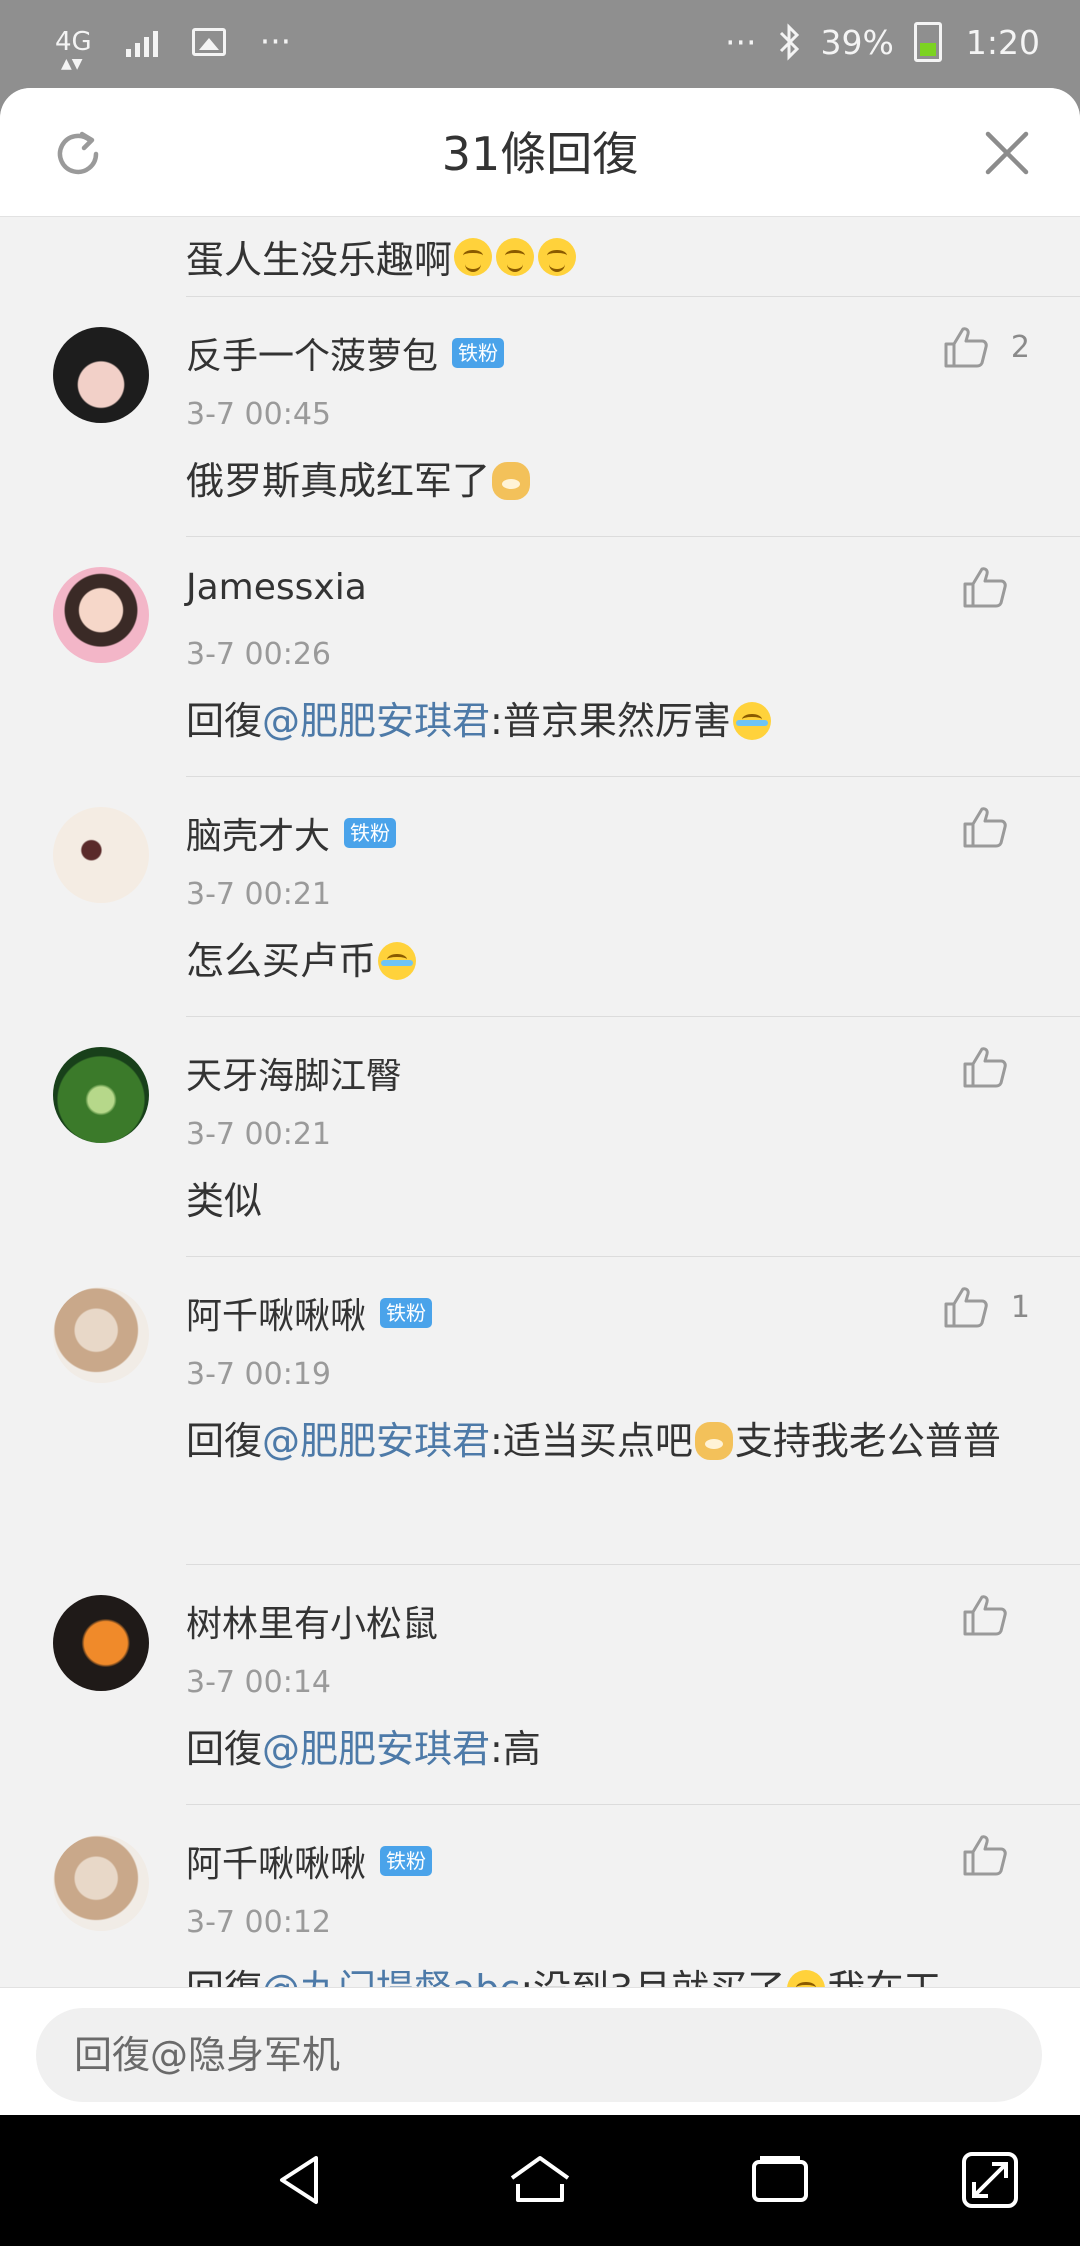 Image resolution: width=1080 pixels, height=2246 pixels. Describe the element at coordinates (540, 1685) in the screenshot. I see `comment-item: 树林里有小松鼠 3-7 00:14 回復@肥肥安琪君:高` at that location.